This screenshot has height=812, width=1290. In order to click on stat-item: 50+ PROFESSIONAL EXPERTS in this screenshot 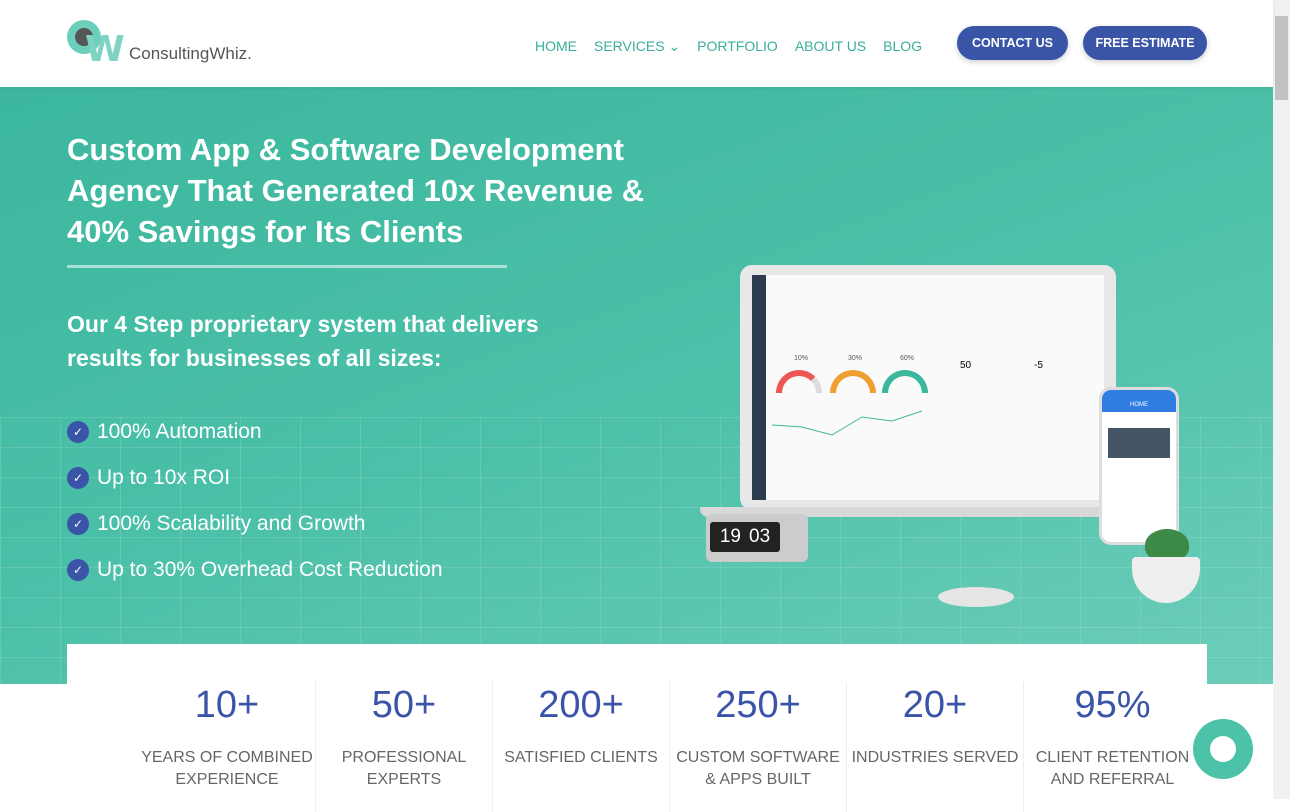, I will do `click(404, 747)`.